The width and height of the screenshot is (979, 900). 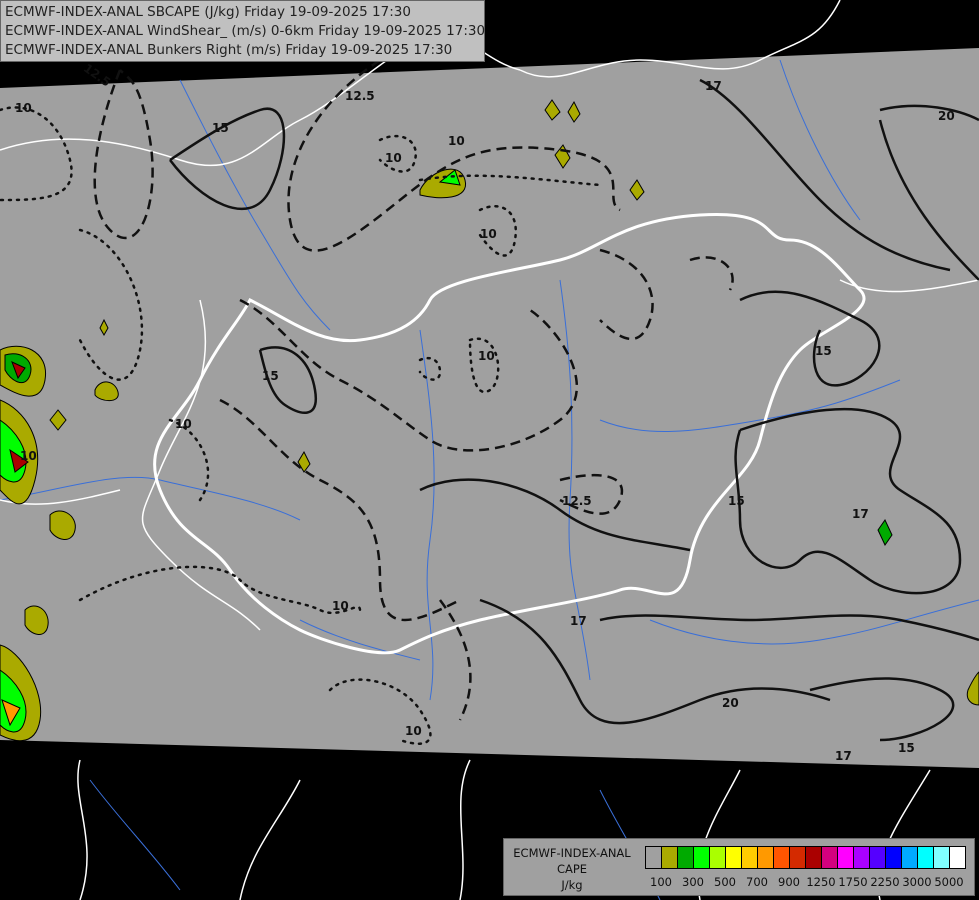 What do you see at coordinates (725, 882) in the screenshot?
I see `legend-tick-label: 500` at bounding box center [725, 882].